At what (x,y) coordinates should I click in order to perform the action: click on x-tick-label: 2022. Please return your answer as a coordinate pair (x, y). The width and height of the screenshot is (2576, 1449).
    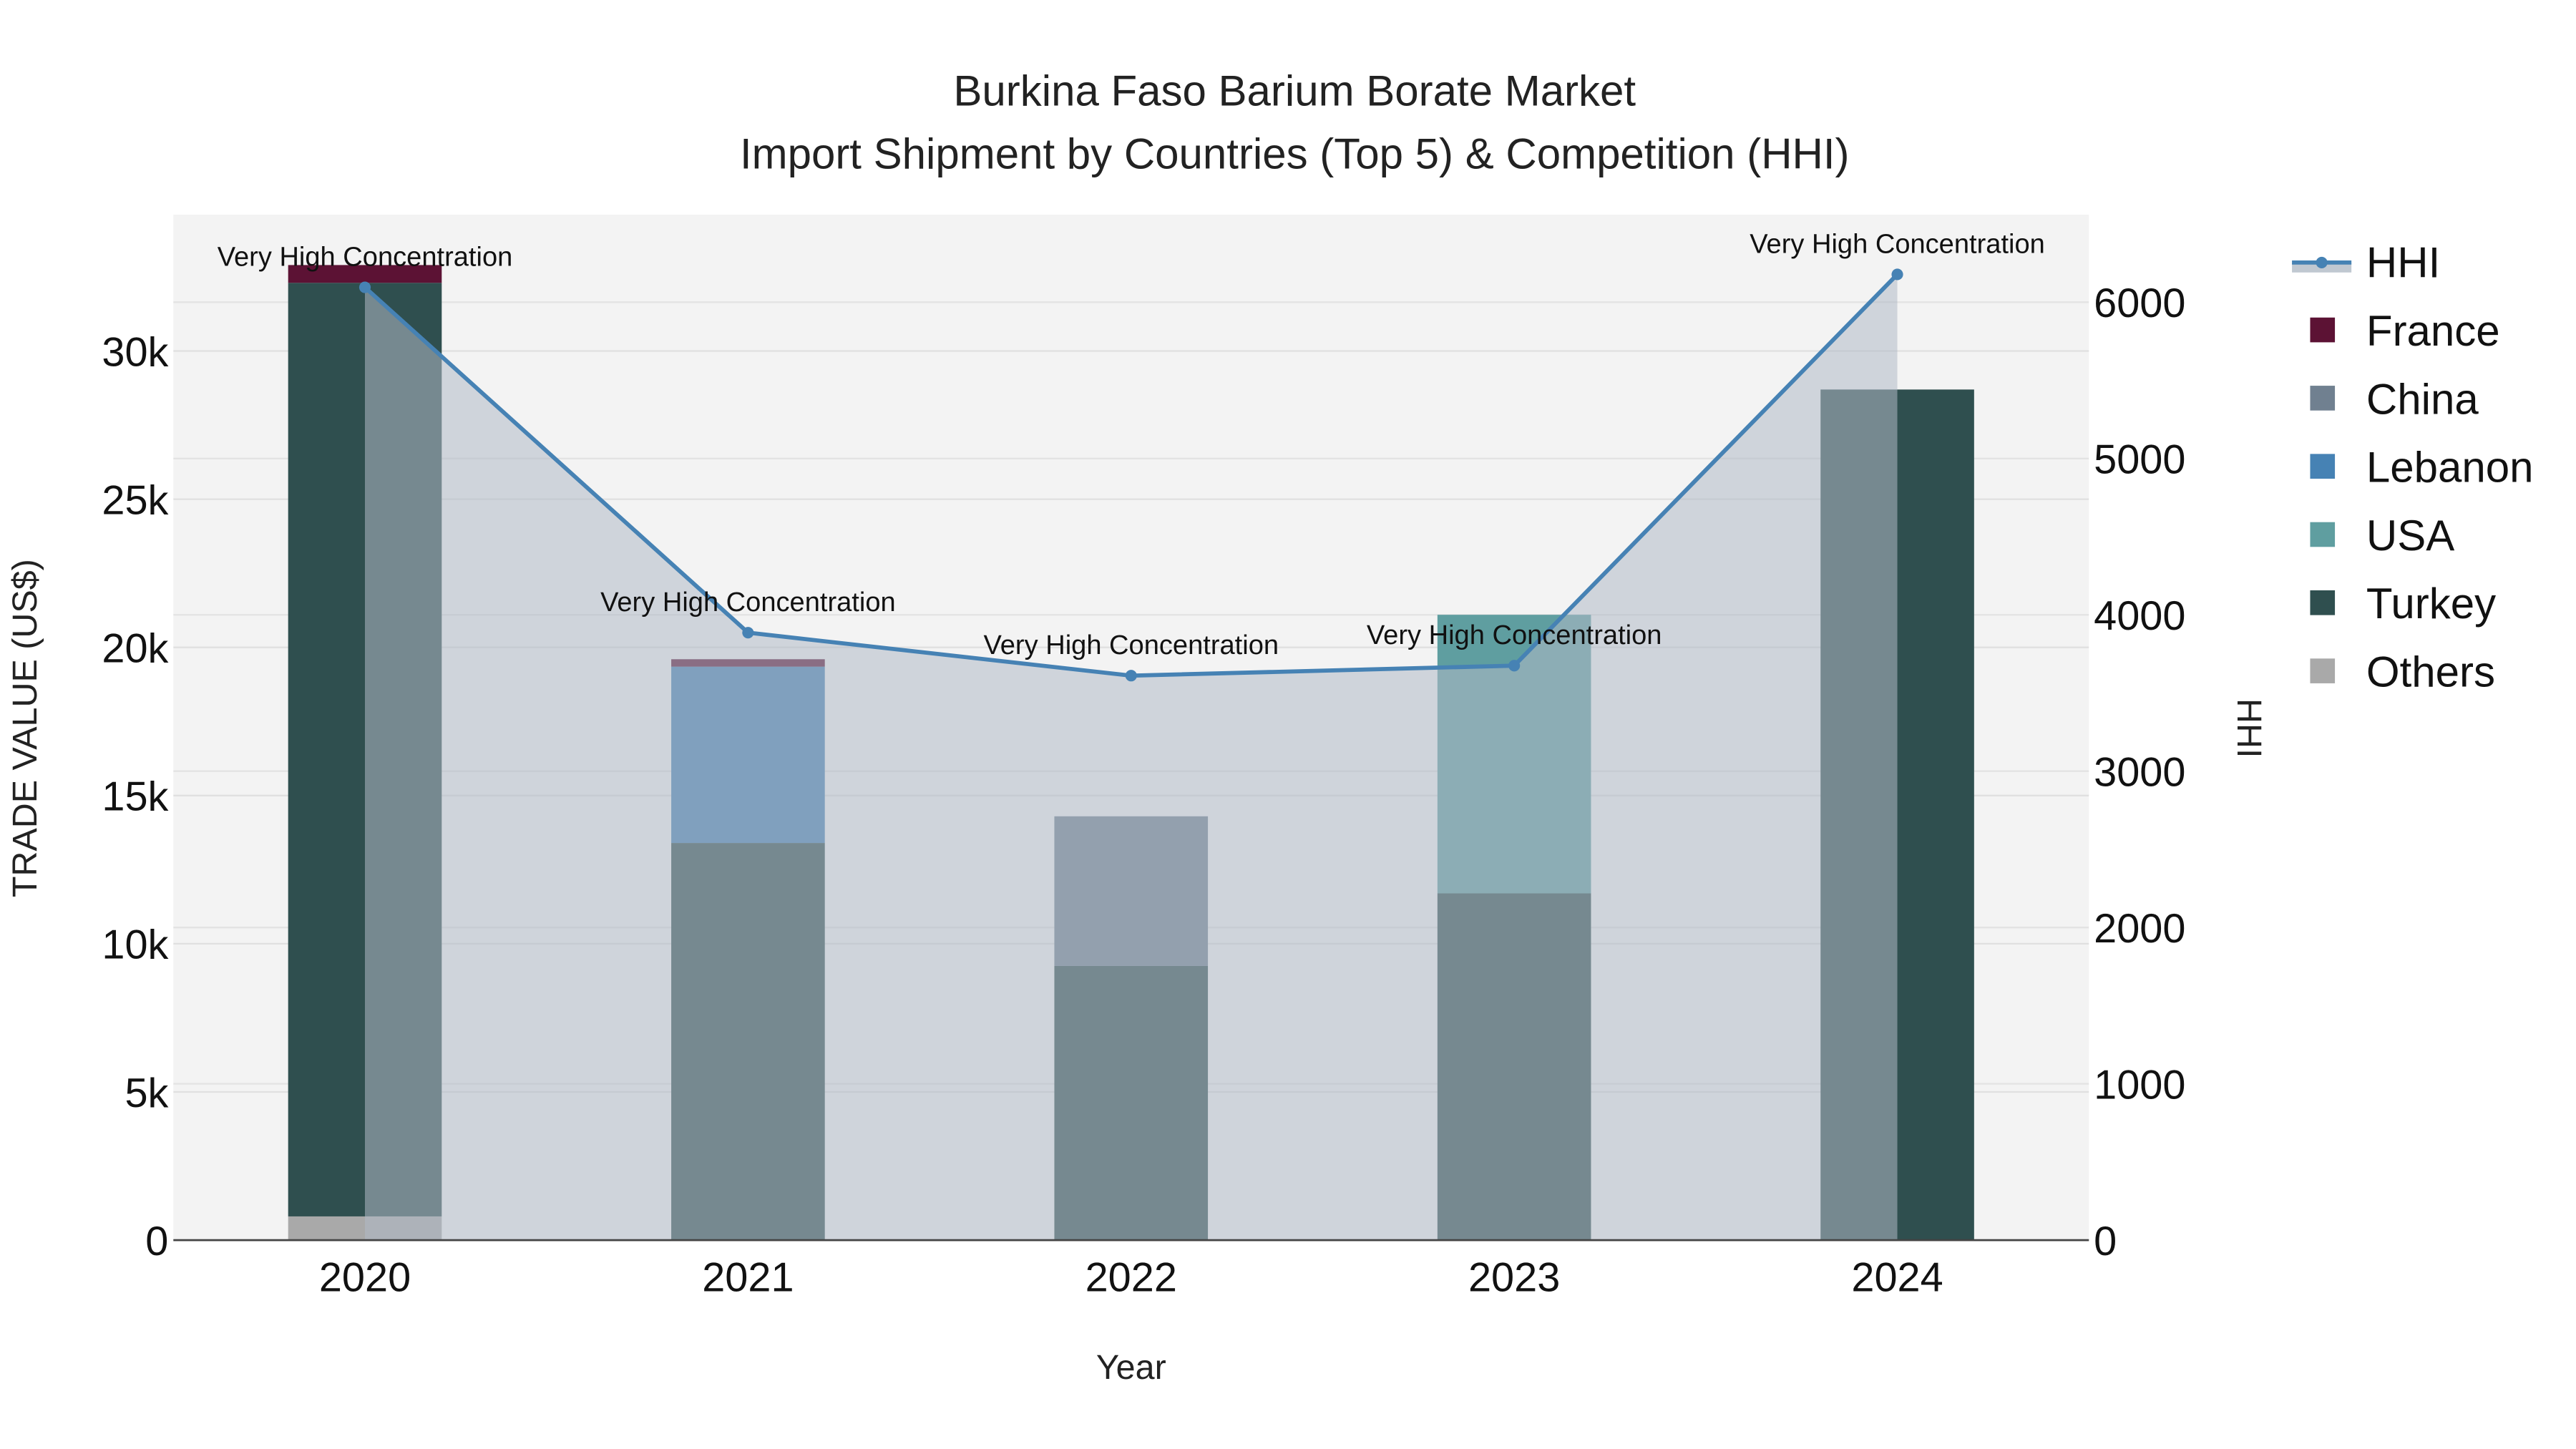
    Looking at the image, I should click on (1131, 1278).